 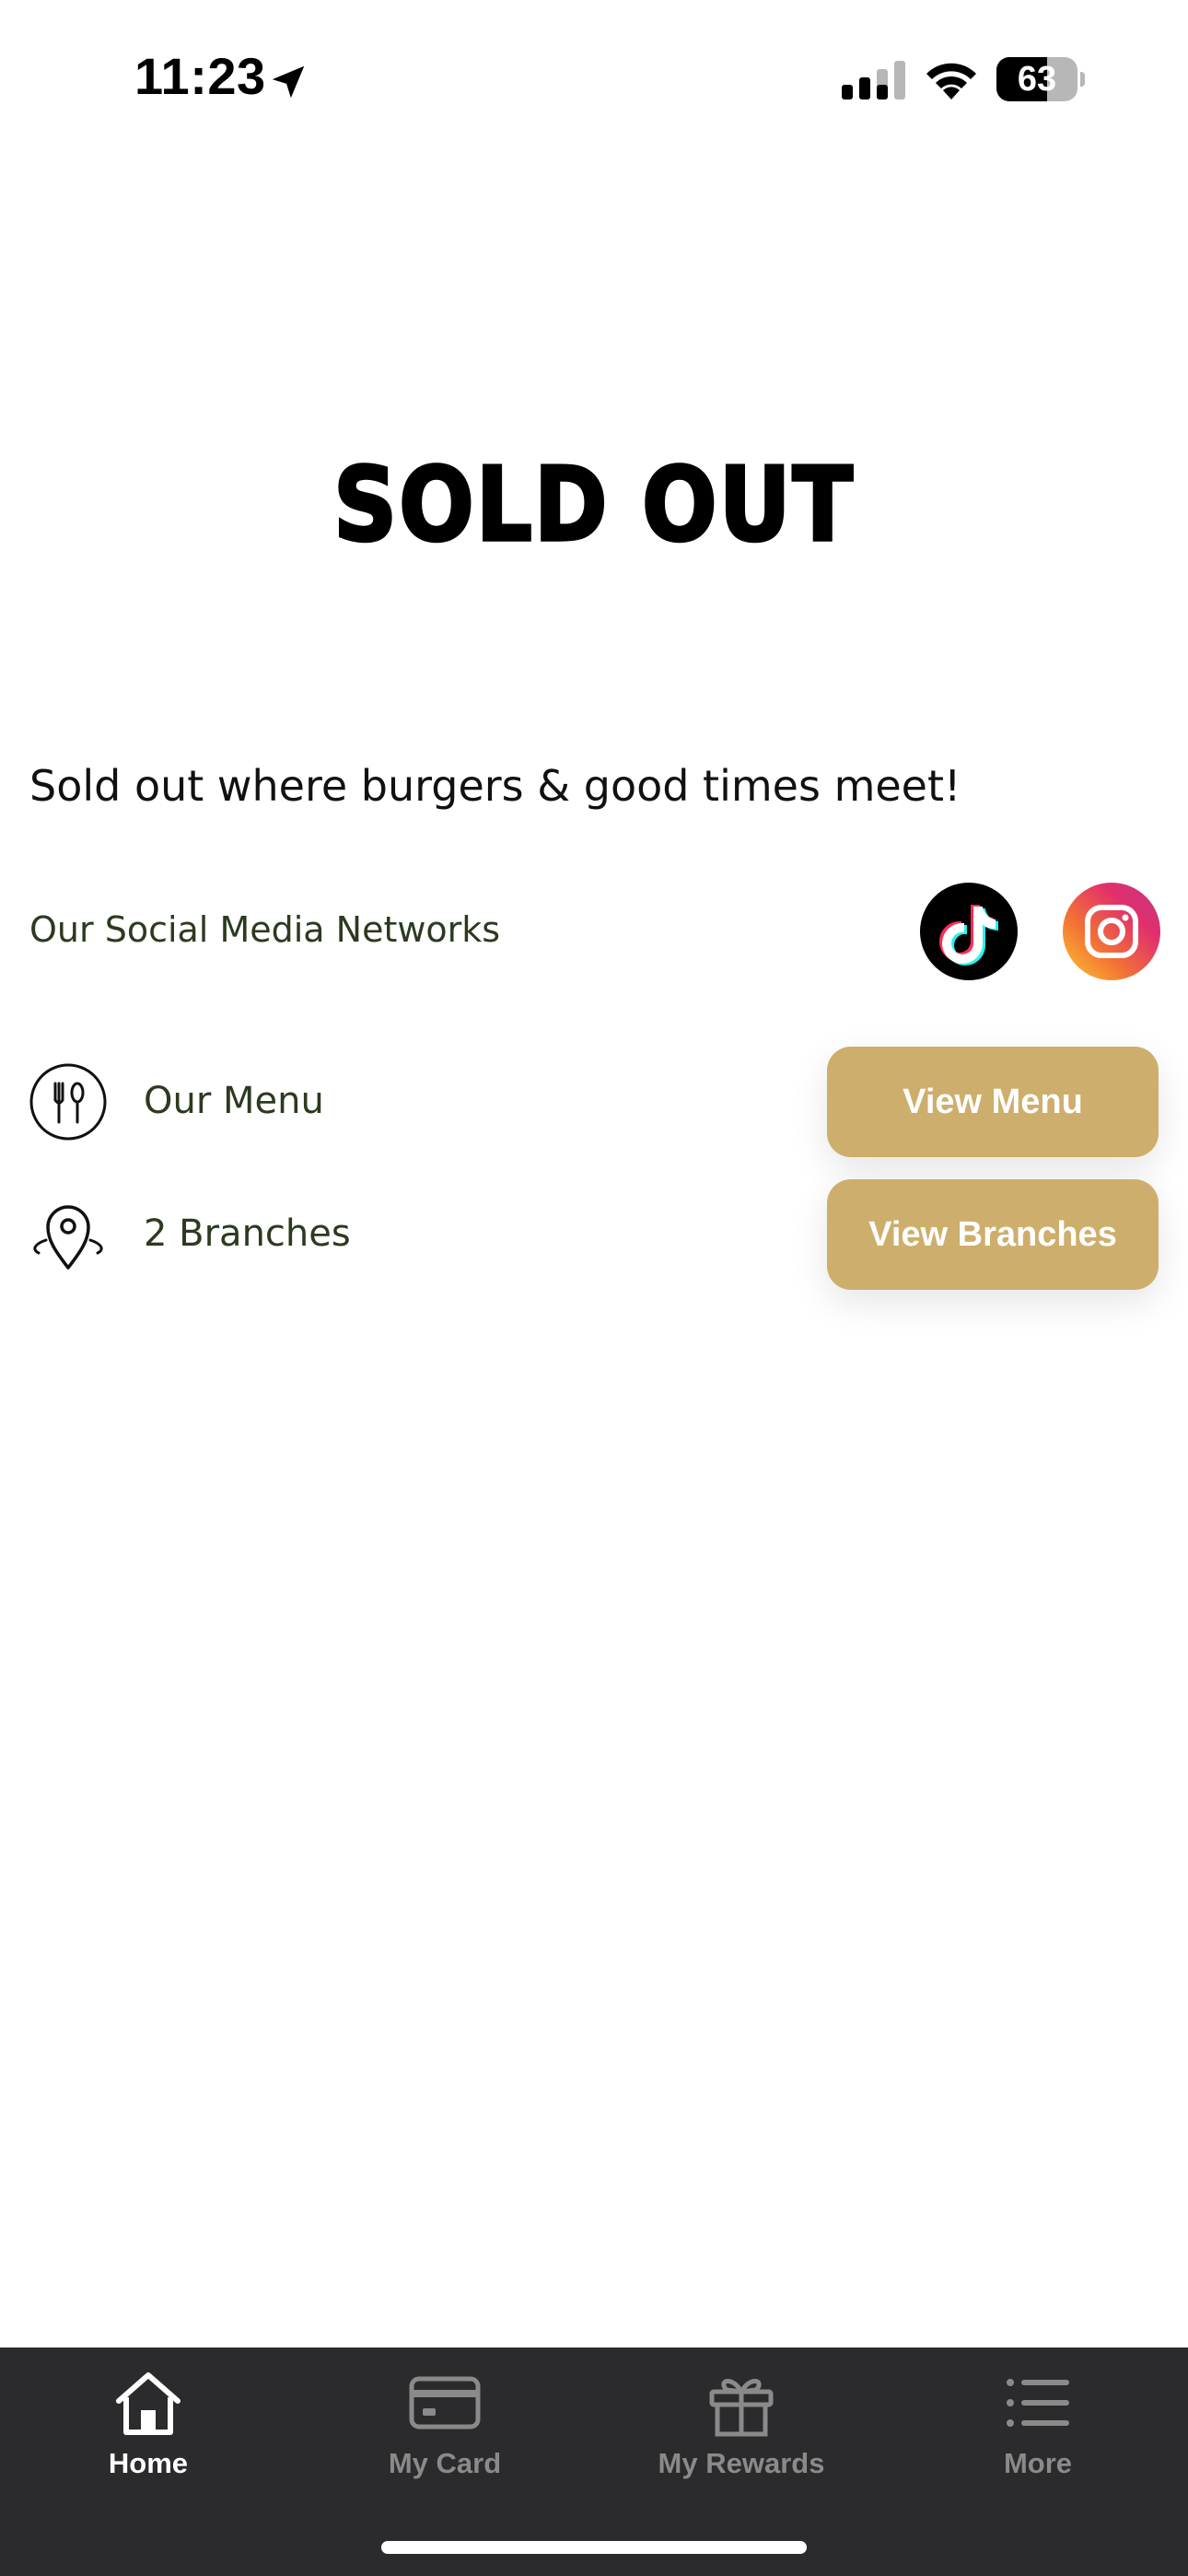 I want to click on tab-my-rewards: My Rewards, so click(x=741, y=2430).